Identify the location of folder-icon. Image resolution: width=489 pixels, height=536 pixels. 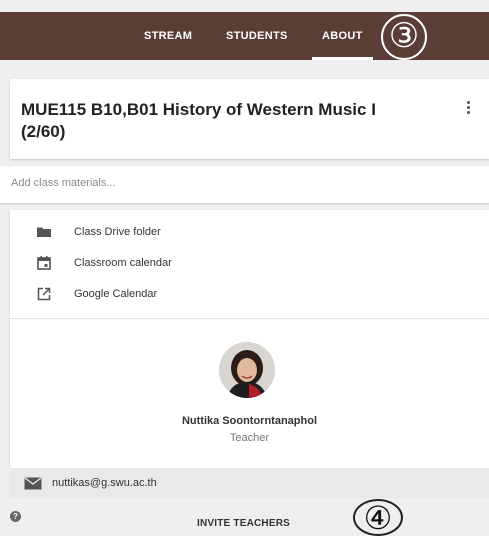
(44, 232).